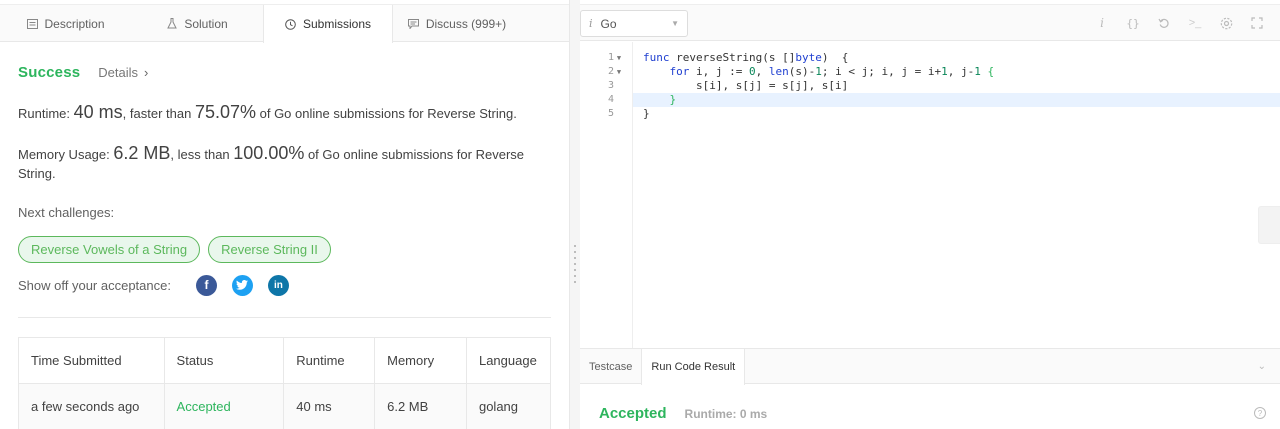  Describe the element at coordinates (284, 317) in the screenshot. I see `divider` at that location.